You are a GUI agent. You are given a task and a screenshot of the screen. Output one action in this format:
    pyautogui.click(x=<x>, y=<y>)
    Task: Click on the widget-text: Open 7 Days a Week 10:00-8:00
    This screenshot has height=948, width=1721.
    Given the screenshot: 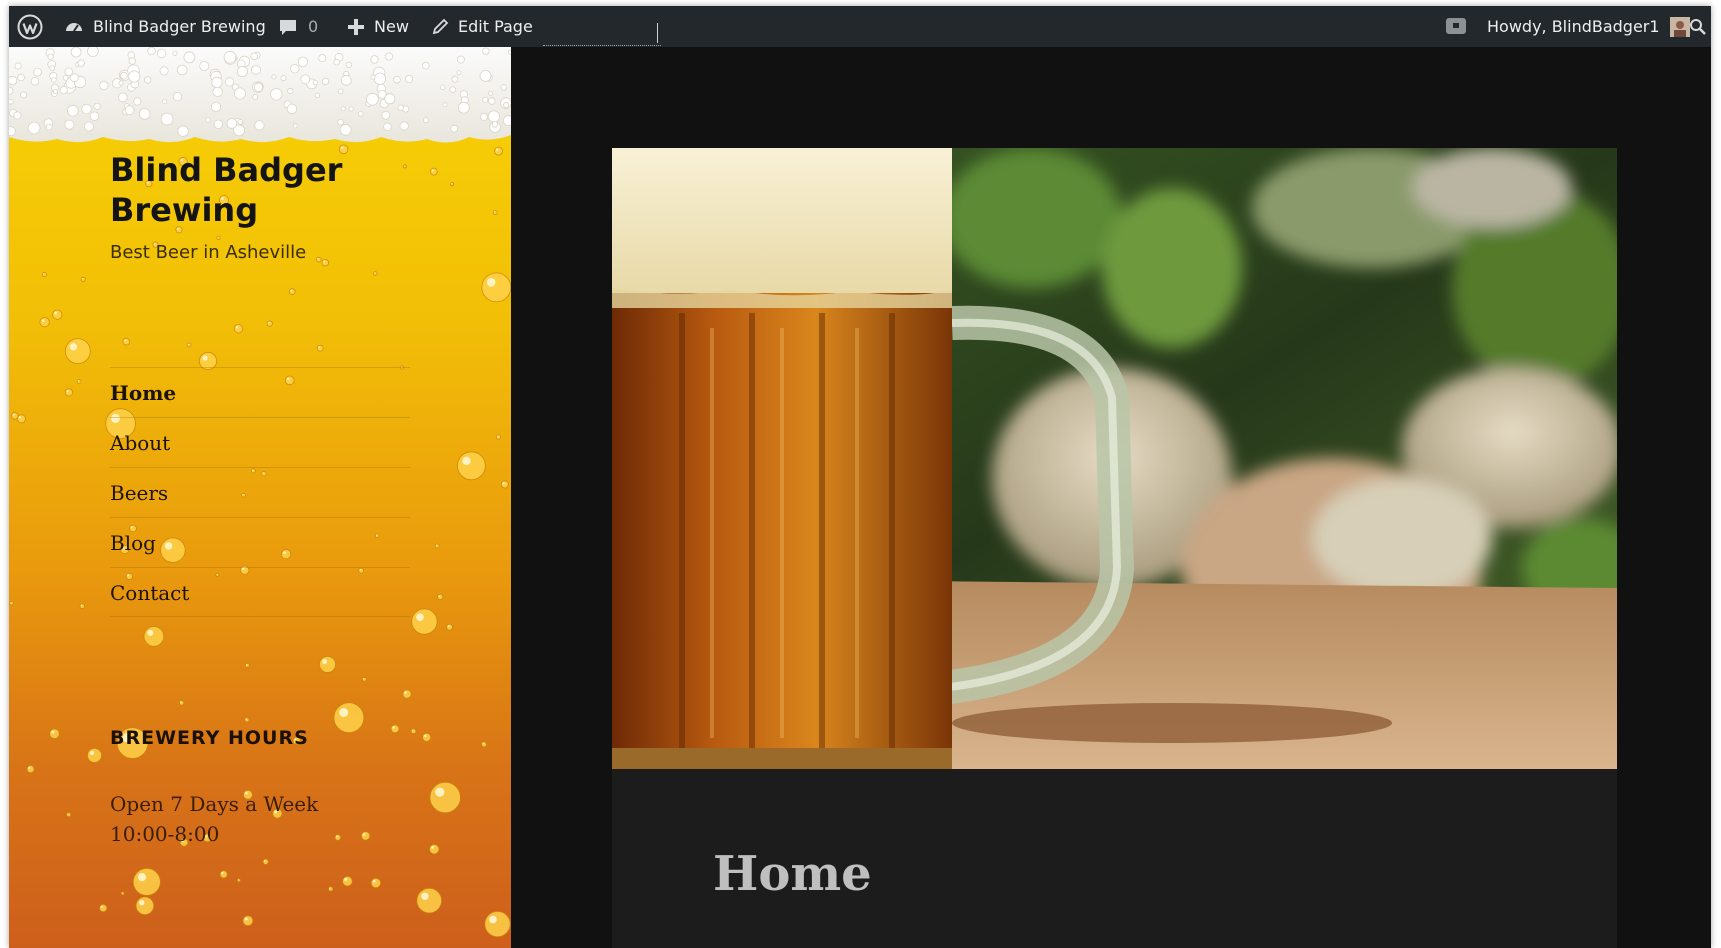 What is the action you would take?
    pyautogui.click(x=240, y=819)
    